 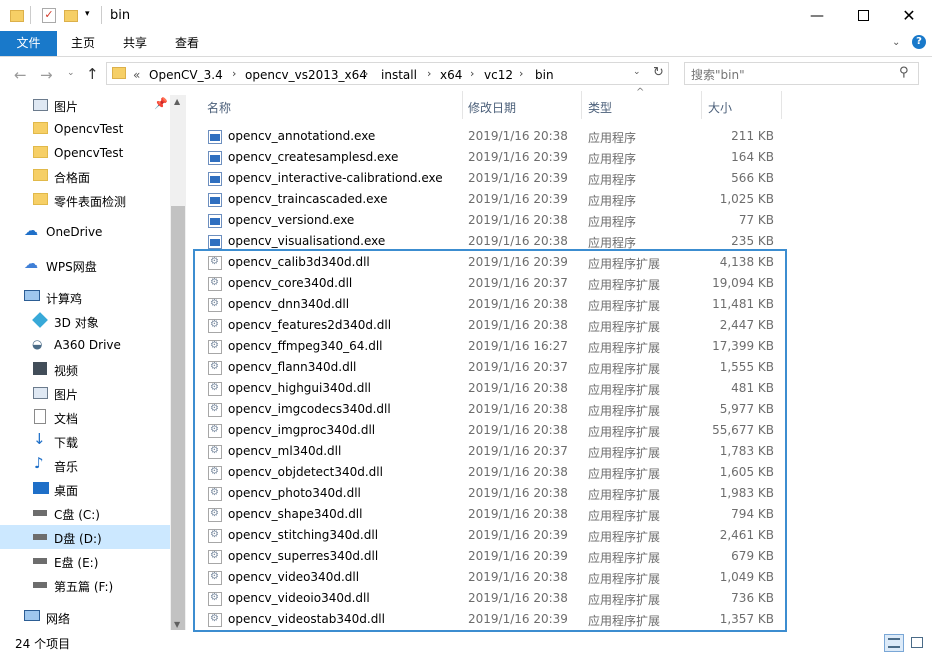 I want to click on divider, so click(x=30, y=15).